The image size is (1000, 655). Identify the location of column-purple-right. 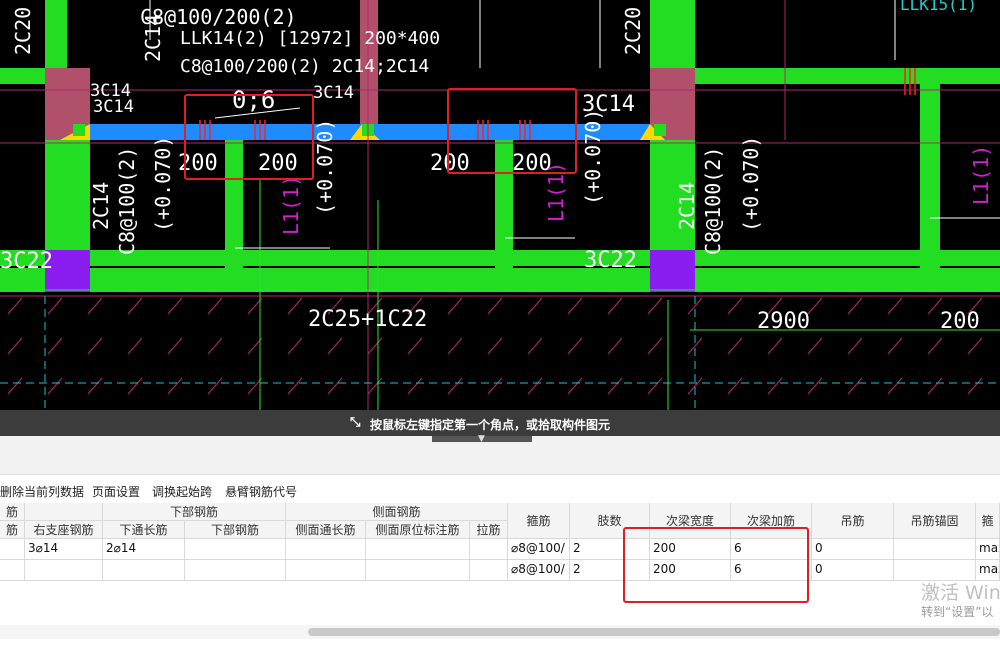
(672, 271).